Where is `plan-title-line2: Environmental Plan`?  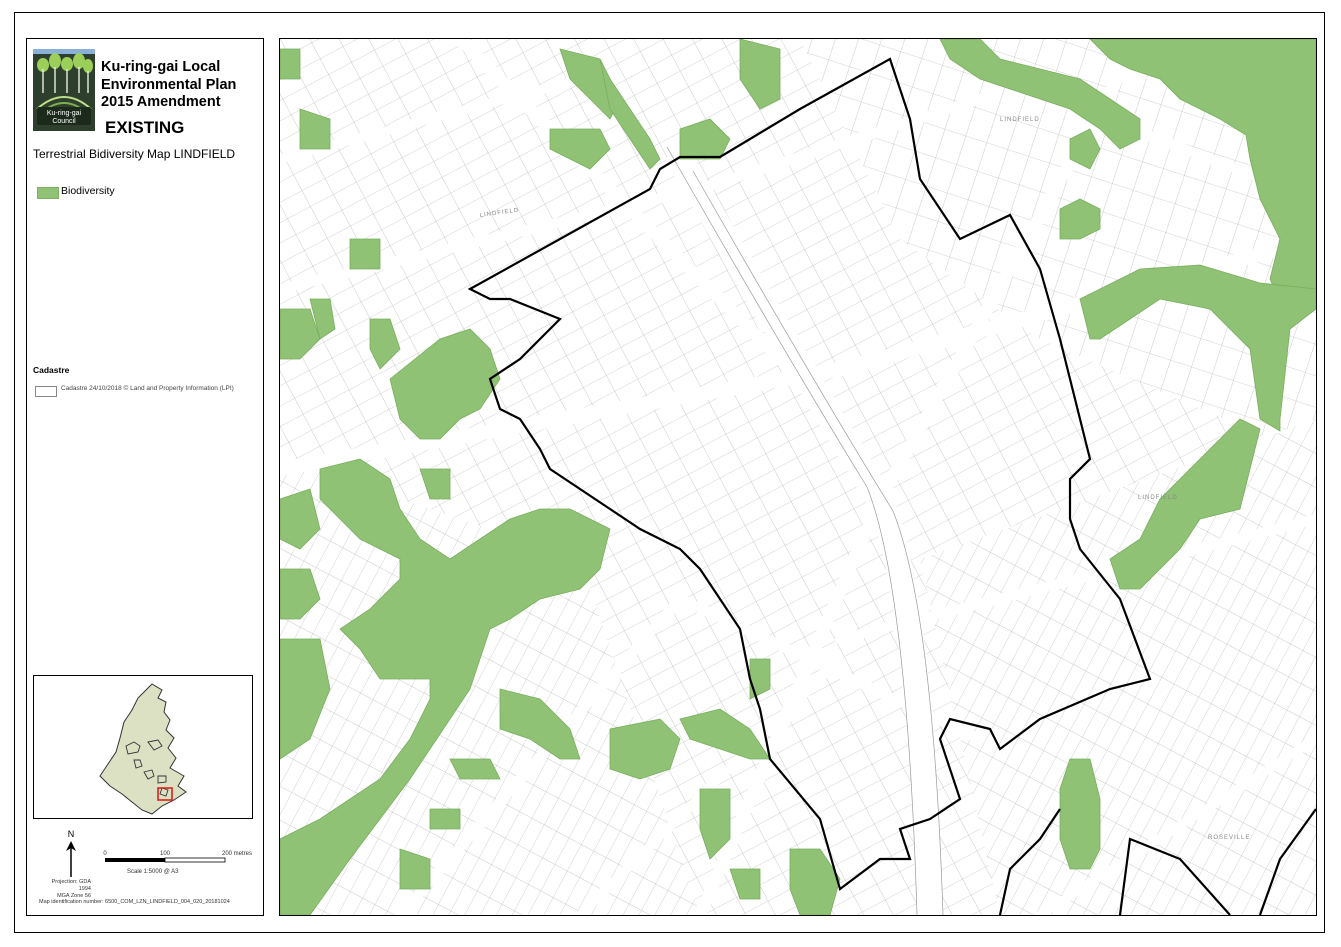
plan-title-line2: Environmental Plan is located at coordinates (169, 84).